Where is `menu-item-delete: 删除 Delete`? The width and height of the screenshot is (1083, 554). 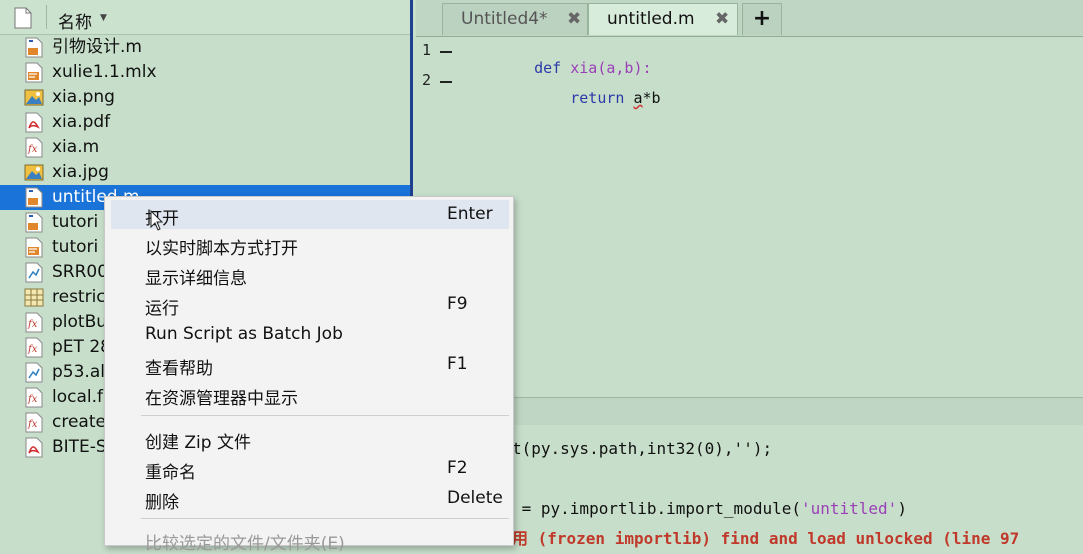 menu-item-delete: 删除 Delete is located at coordinates (310, 498).